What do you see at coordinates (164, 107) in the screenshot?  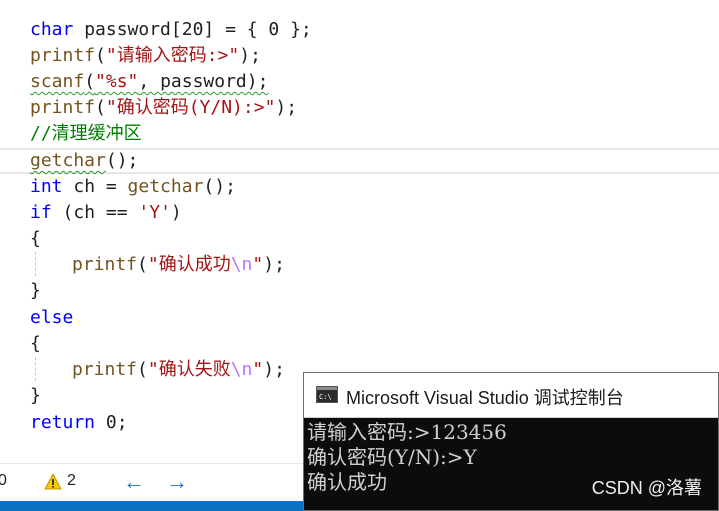 I see `code-line: printf("确认密码(Y/N):>");` at bounding box center [164, 107].